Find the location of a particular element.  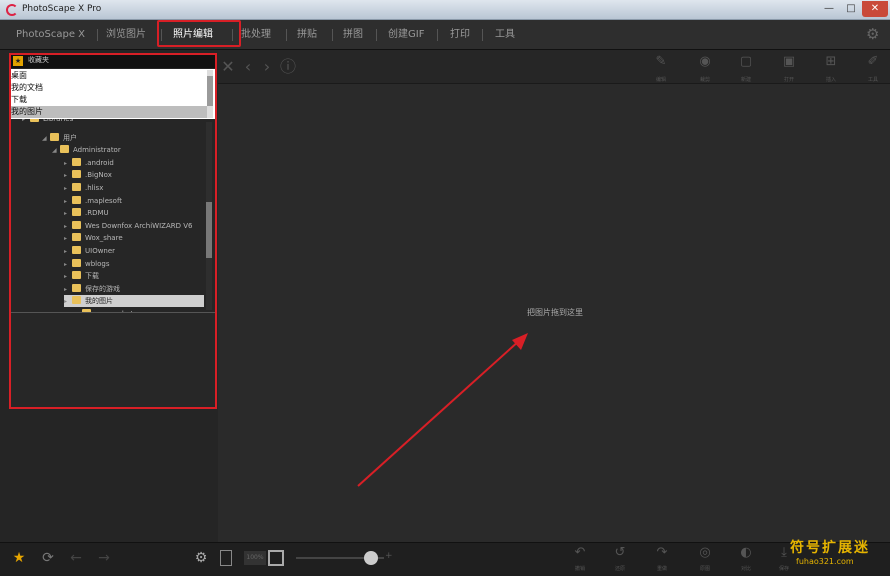

site-watermark: 符号扩展迷 fuhao321.com is located at coordinates (838, 554).